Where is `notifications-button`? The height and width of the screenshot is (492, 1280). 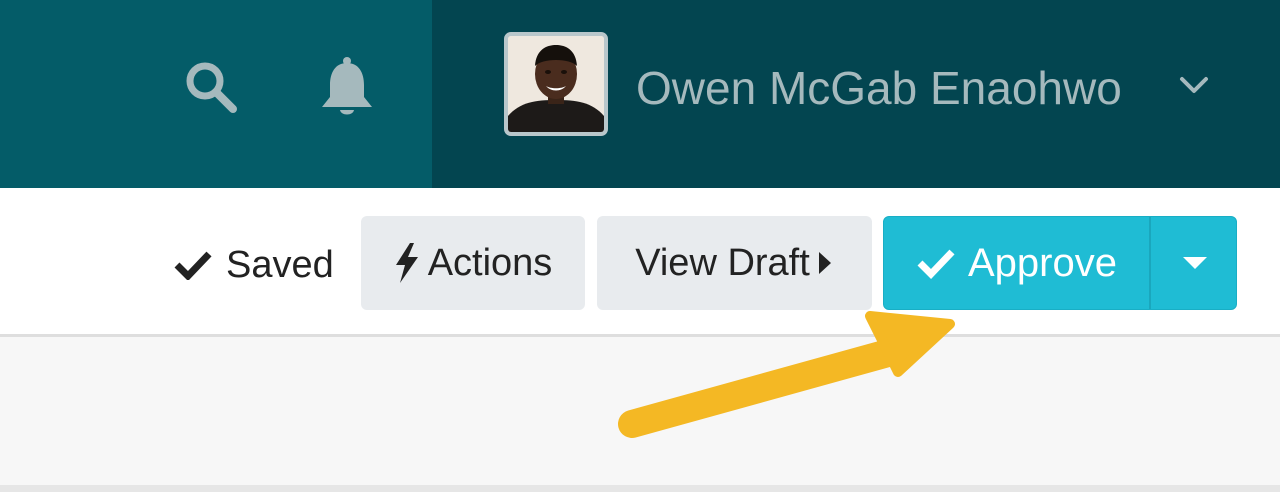 notifications-button is located at coordinates (347, 87).